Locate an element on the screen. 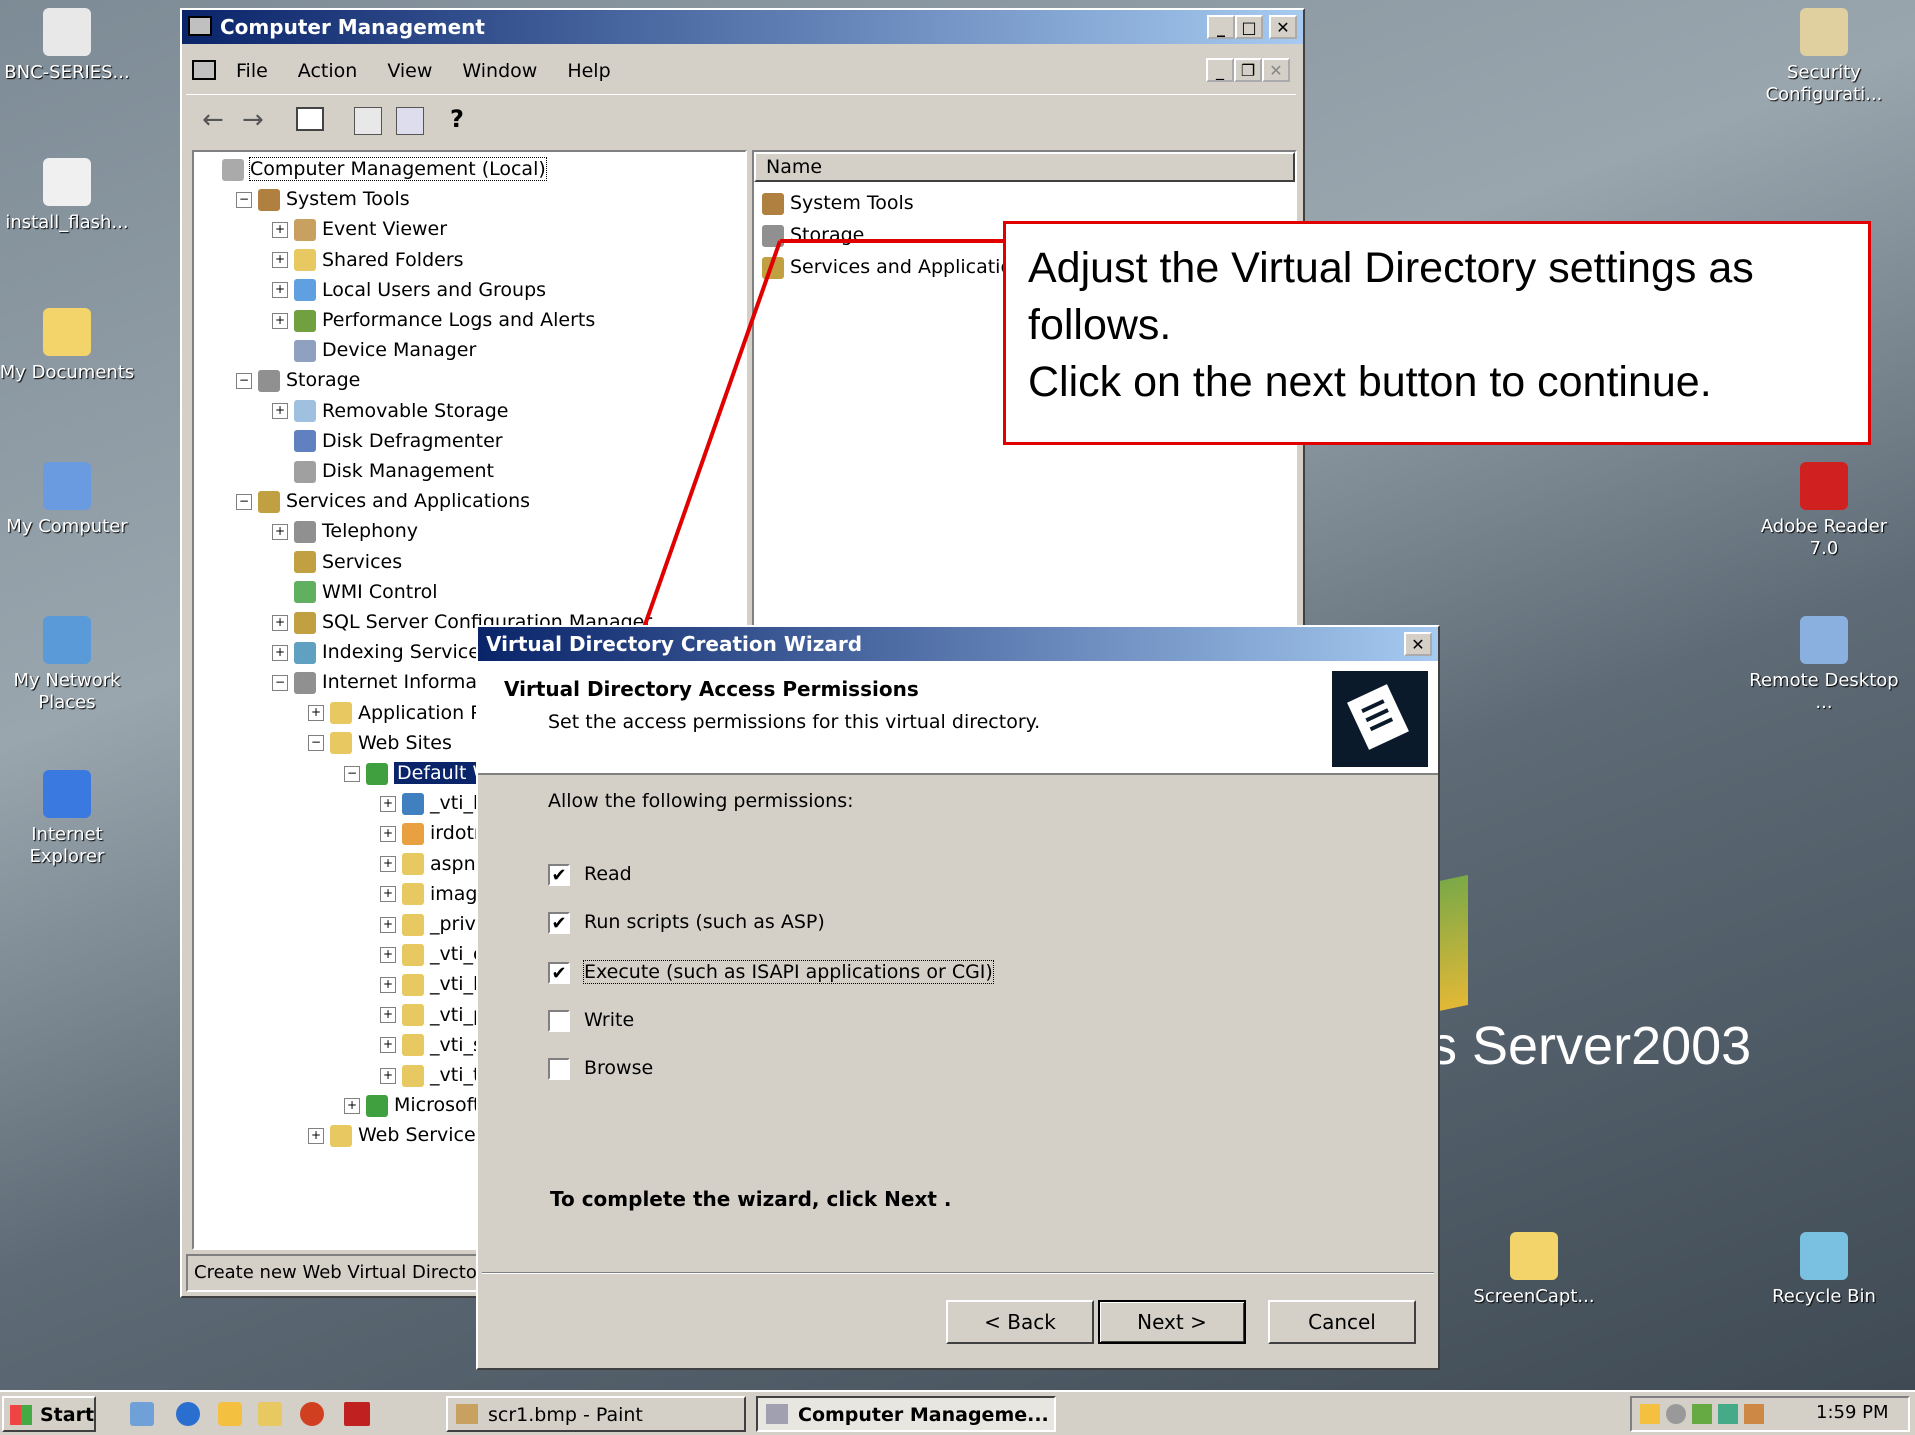 The image size is (1915, 1435). windows-logo-icon is located at coordinates (21, 1415).